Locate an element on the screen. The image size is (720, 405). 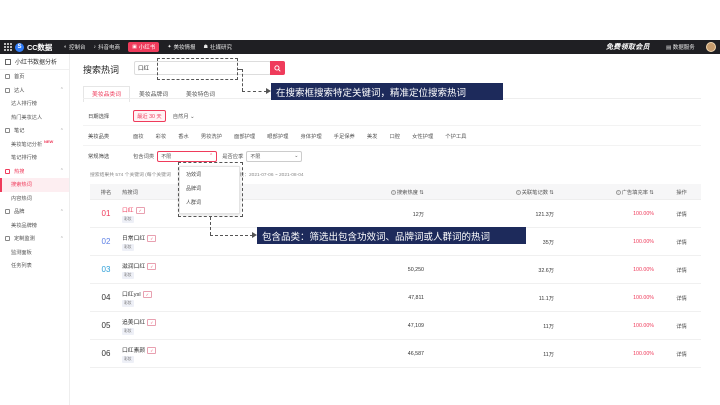
search-connector-h is located at coordinates (254, 91).